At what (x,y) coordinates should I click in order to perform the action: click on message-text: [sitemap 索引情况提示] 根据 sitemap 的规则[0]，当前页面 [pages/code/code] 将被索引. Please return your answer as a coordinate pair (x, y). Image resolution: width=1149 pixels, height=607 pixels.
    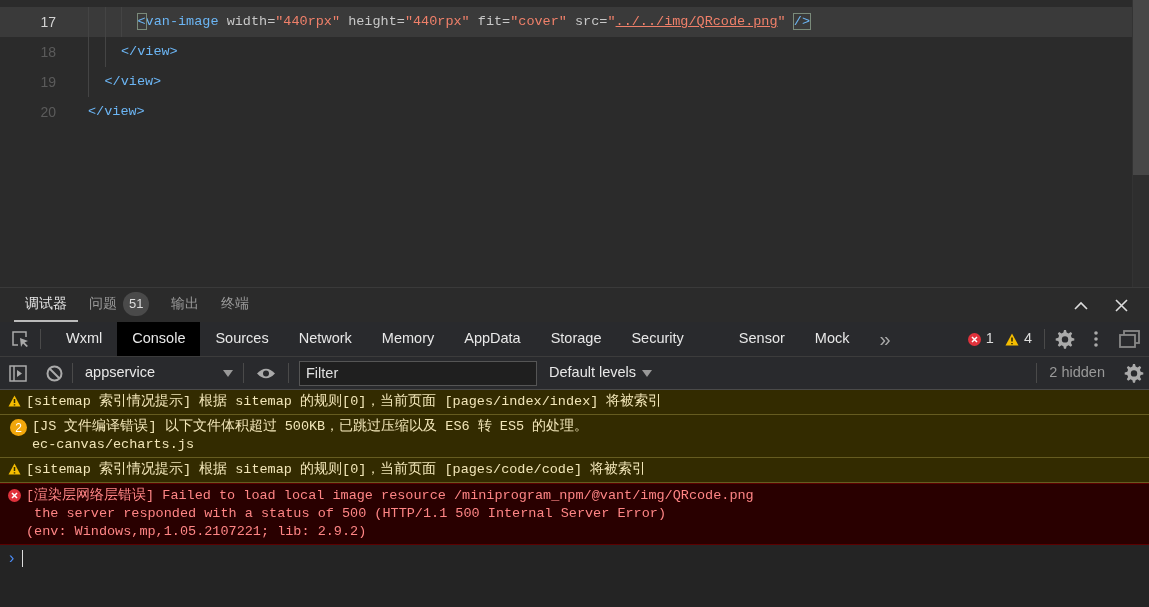
    Looking at the image, I should click on (336, 470).